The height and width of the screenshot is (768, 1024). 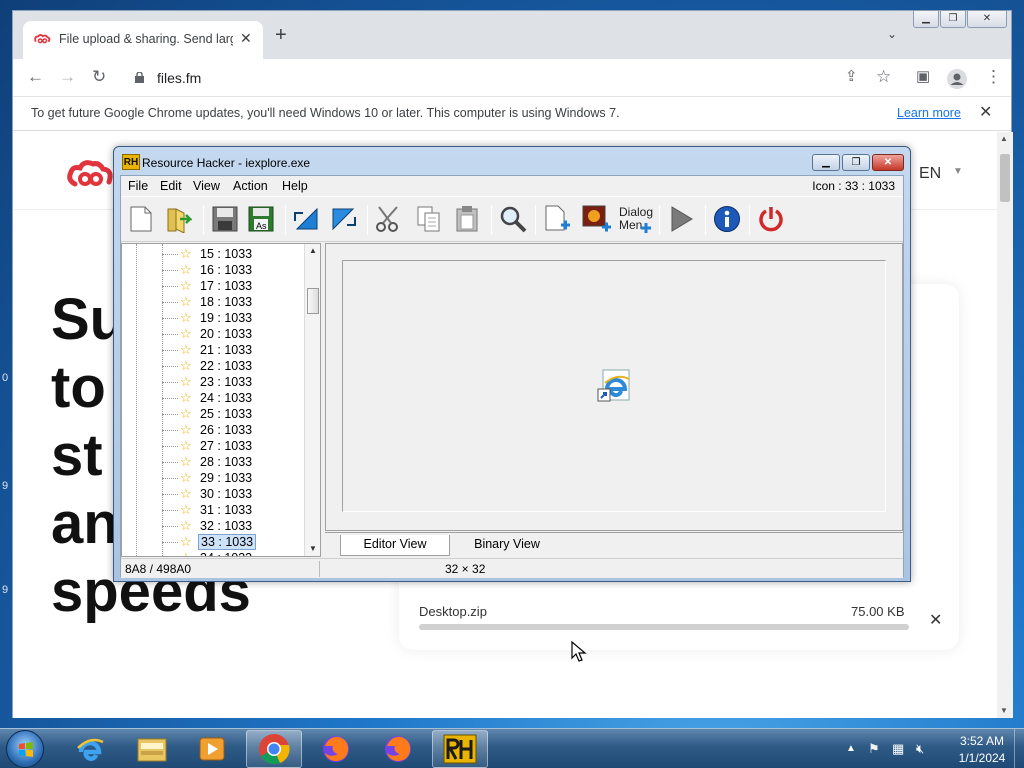 I want to click on back-icon: ←, so click(x=35, y=77).